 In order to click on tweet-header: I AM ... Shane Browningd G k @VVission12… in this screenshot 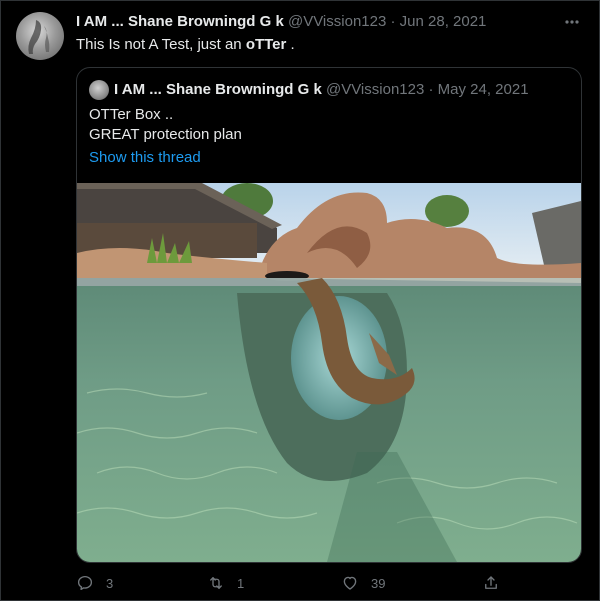, I will do `click(281, 22)`.